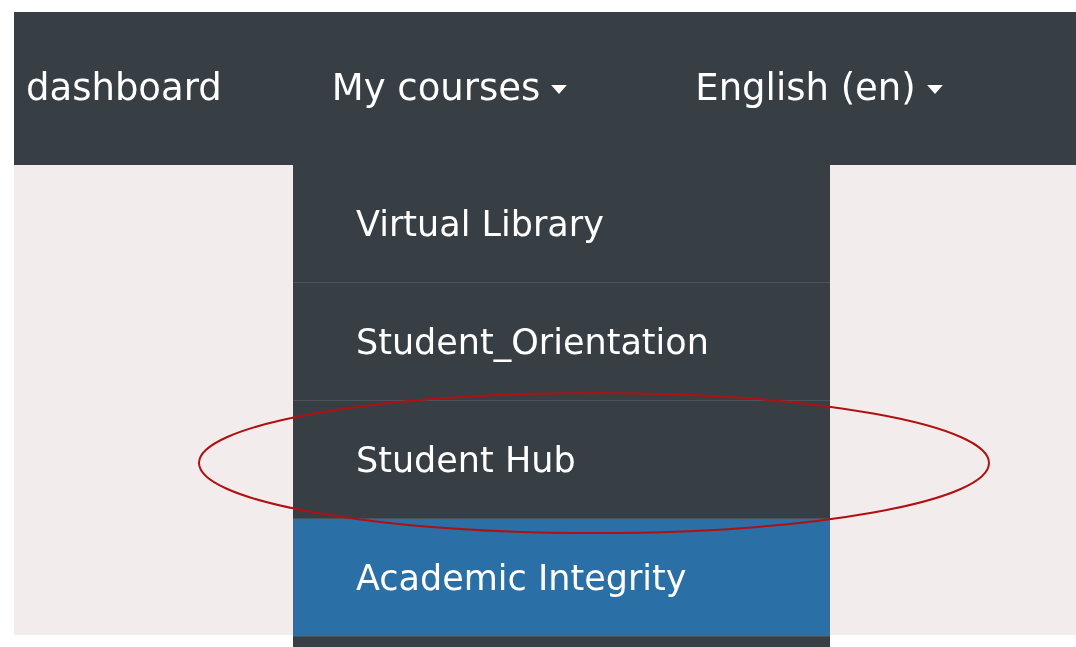 The width and height of the screenshot is (1076, 647). Describe the element at coordinates (561, 578) in the screenshot. I see `menu-item: Academic Integrity` at that location.